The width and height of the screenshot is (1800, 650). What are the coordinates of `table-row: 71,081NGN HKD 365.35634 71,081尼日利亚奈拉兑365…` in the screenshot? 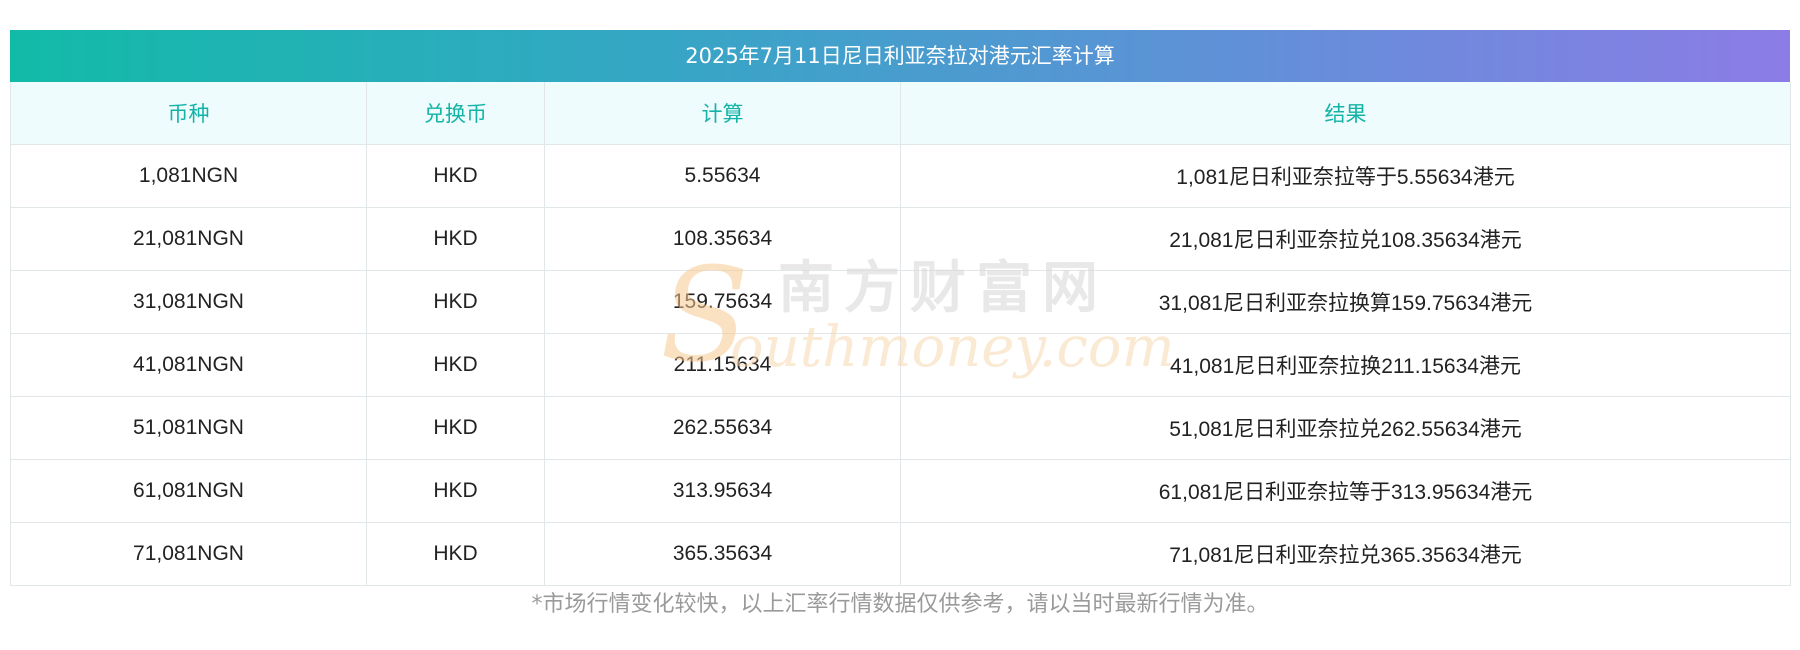 It's located at (900, 554).